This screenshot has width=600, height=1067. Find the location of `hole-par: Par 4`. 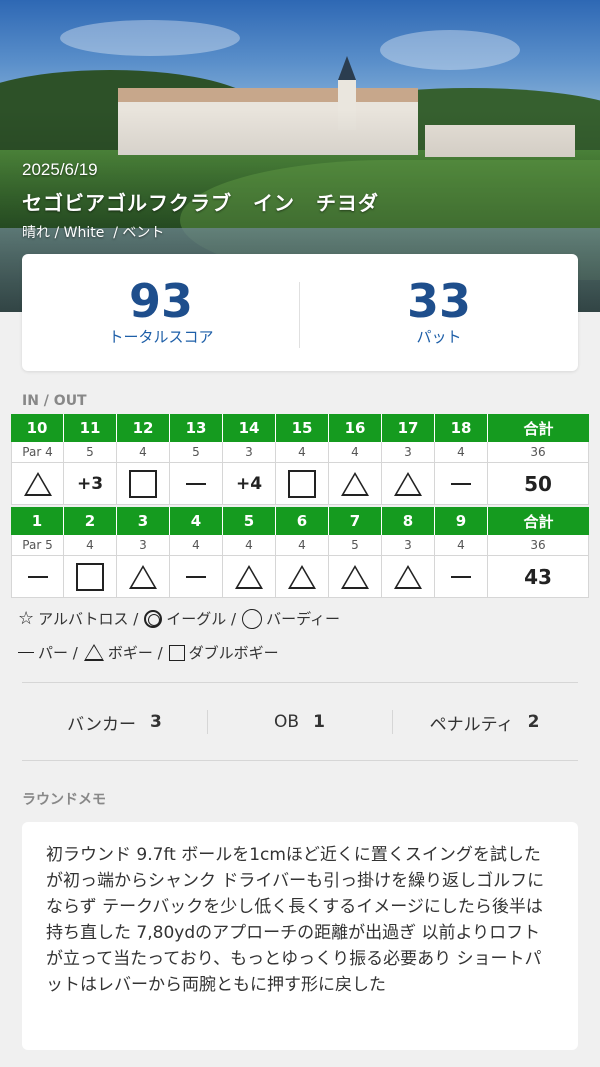

hole-par: Par 4 is located at coordinates (37, 452).